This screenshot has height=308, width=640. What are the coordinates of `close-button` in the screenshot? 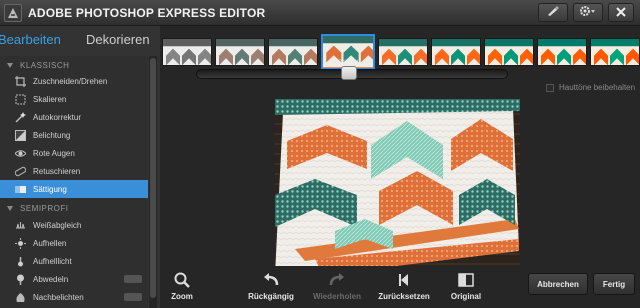 It's located at (621, 12).